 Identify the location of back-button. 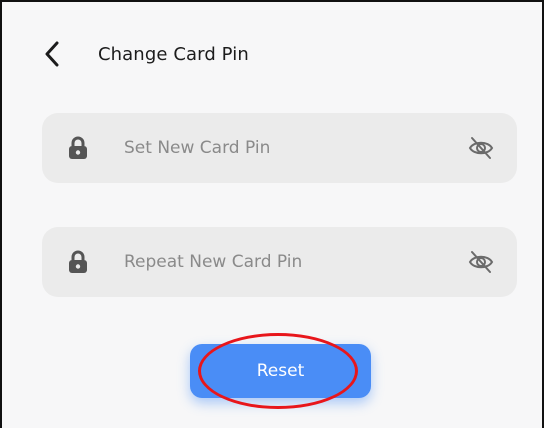
(56, 54).